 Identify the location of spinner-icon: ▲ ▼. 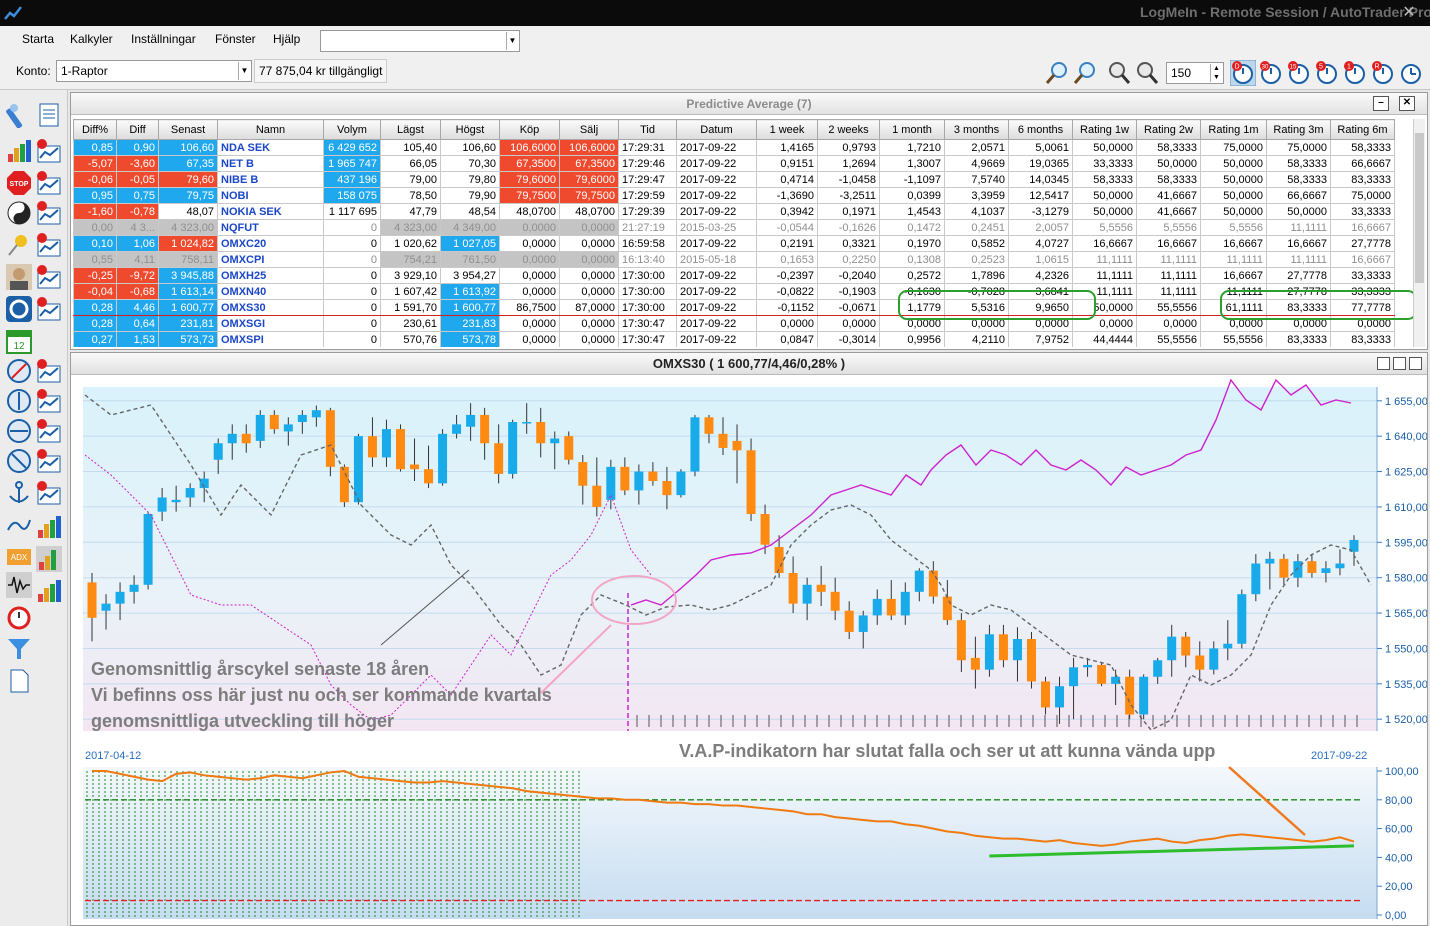
(1216, 73).